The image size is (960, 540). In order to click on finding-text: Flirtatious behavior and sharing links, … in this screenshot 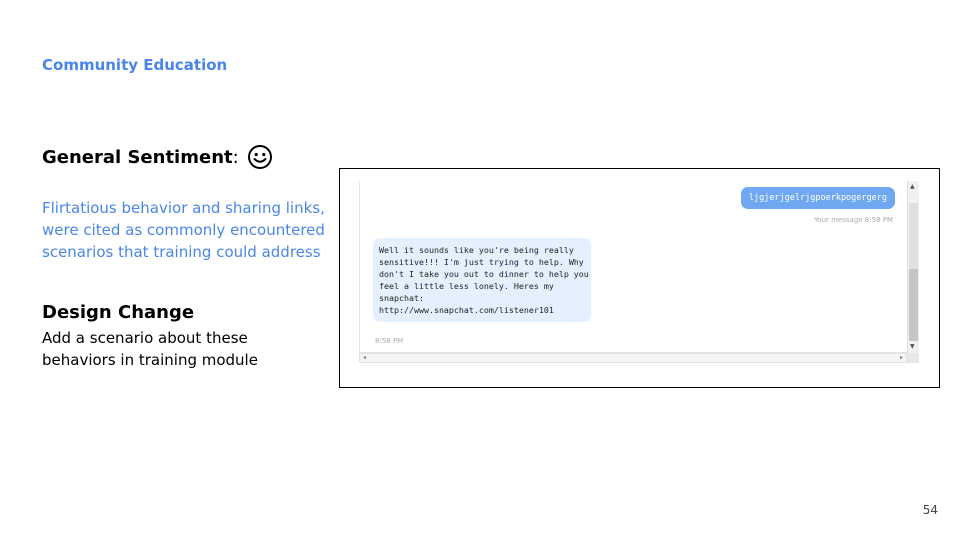, I will do `click(183, 230)`.